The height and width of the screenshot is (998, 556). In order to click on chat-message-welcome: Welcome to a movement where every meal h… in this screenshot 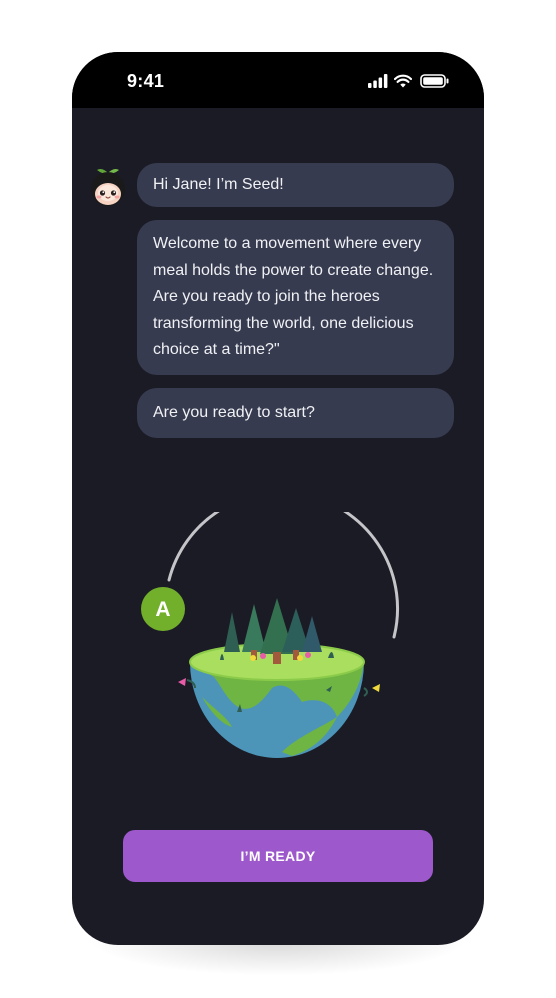, I will do `click(295, 297)`.